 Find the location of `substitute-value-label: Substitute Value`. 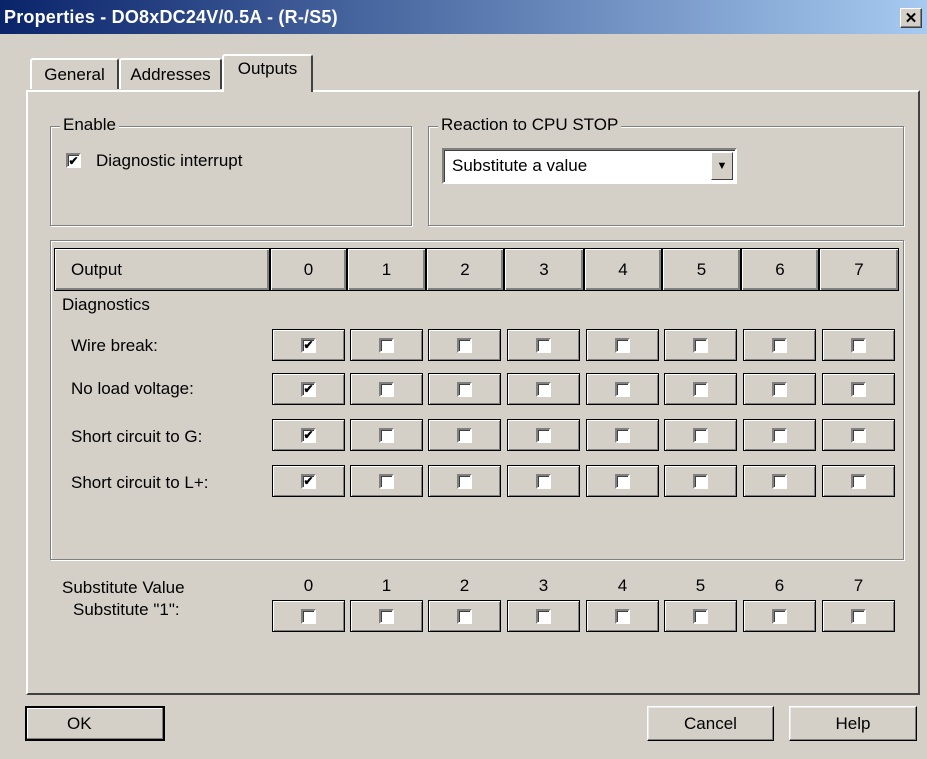

substitute-value-label: Substitute Value is located at coordinates (123, 587).